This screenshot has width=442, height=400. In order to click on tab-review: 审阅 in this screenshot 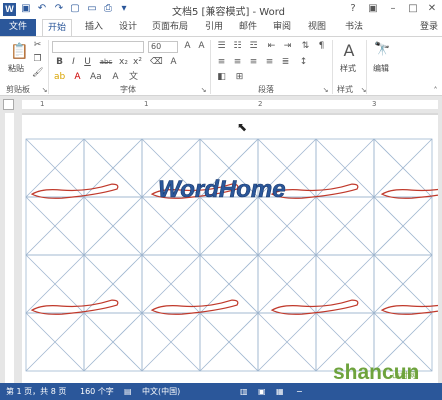, I will do `click(282, 27)`.